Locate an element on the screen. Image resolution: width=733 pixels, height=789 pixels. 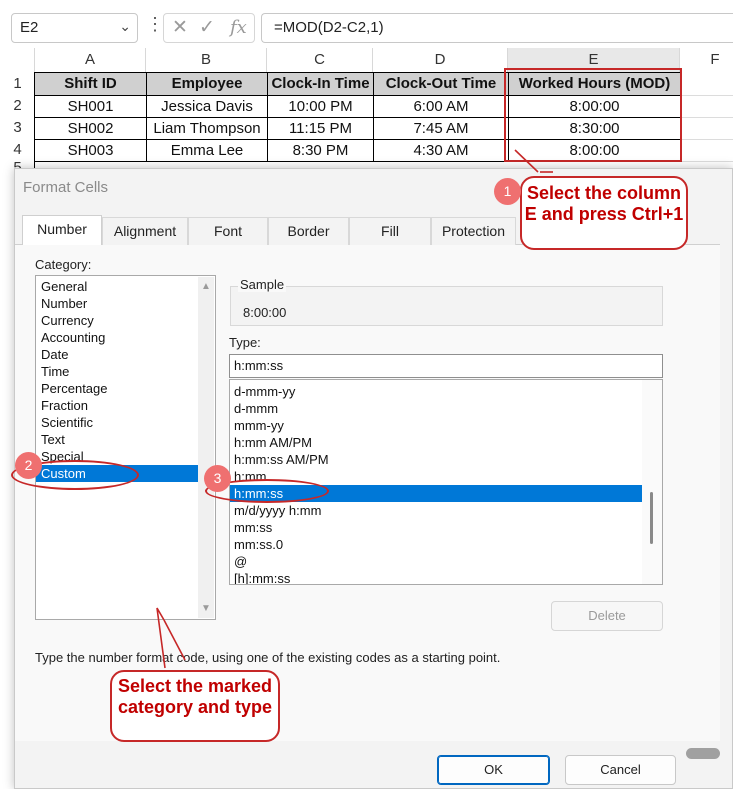
cell-d2: 6:00 AM is located at coordinates (441, 107).